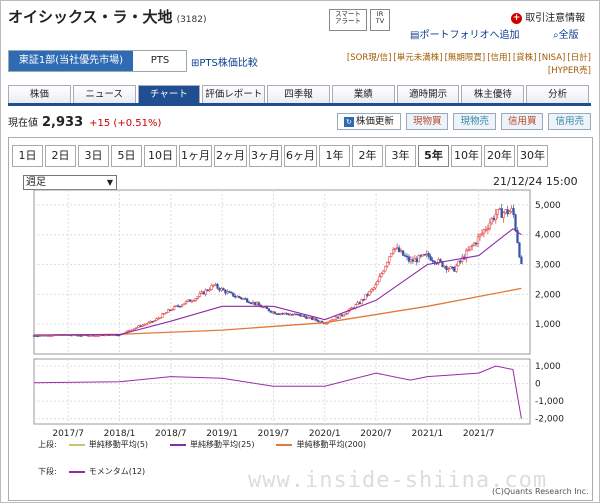 Image resolution: width=600 pixels, height=503 pixels. Describe the element at coordinates (549, 420) in the screenshot. I see `momentum-tick-label: -2,000` at that location.